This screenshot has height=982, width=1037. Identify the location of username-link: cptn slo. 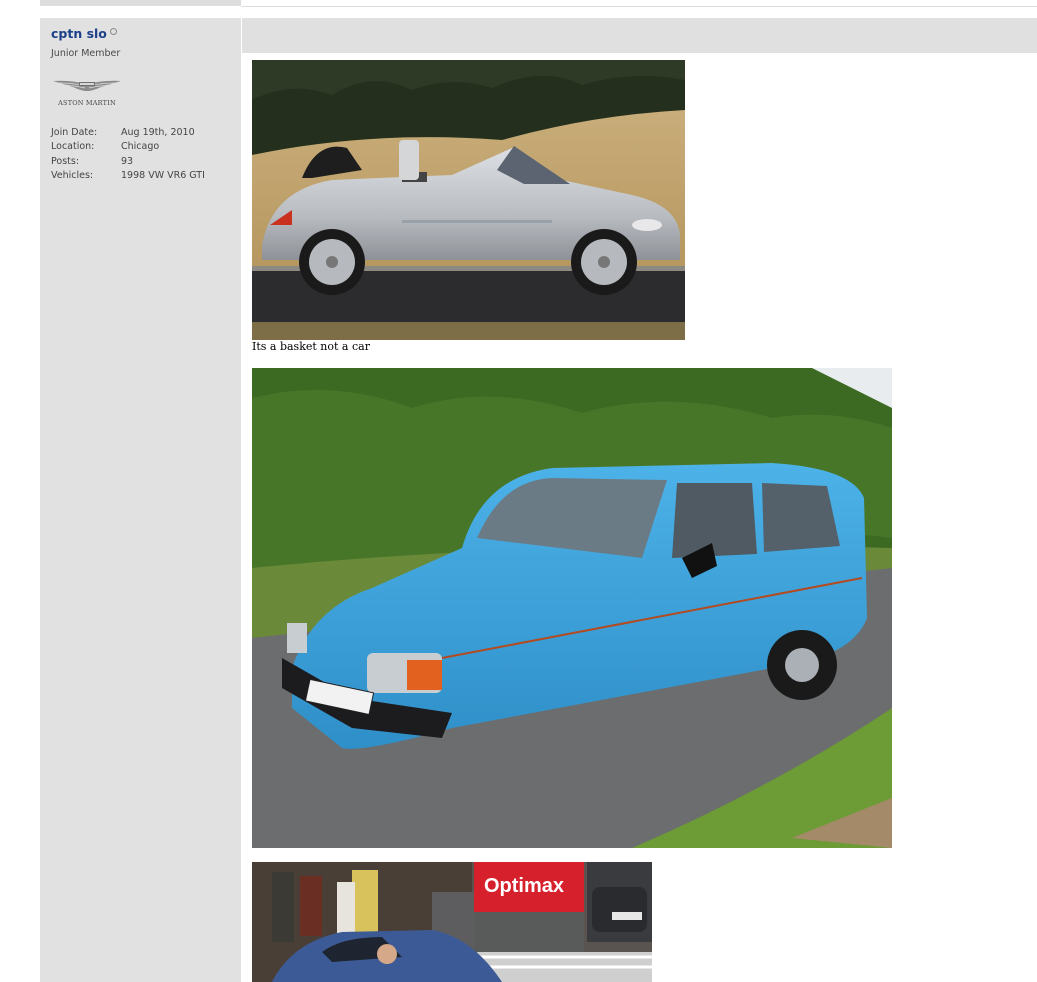
(79, 33).